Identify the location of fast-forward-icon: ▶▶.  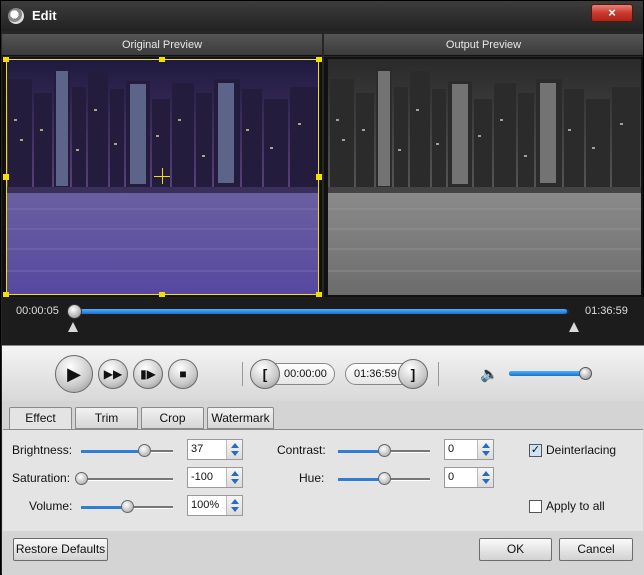
(113, 374).